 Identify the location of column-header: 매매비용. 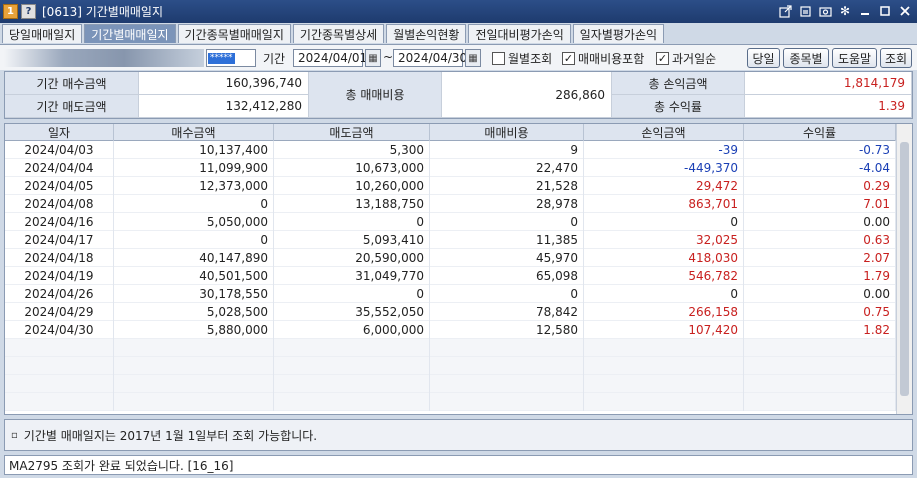
(507, 132).